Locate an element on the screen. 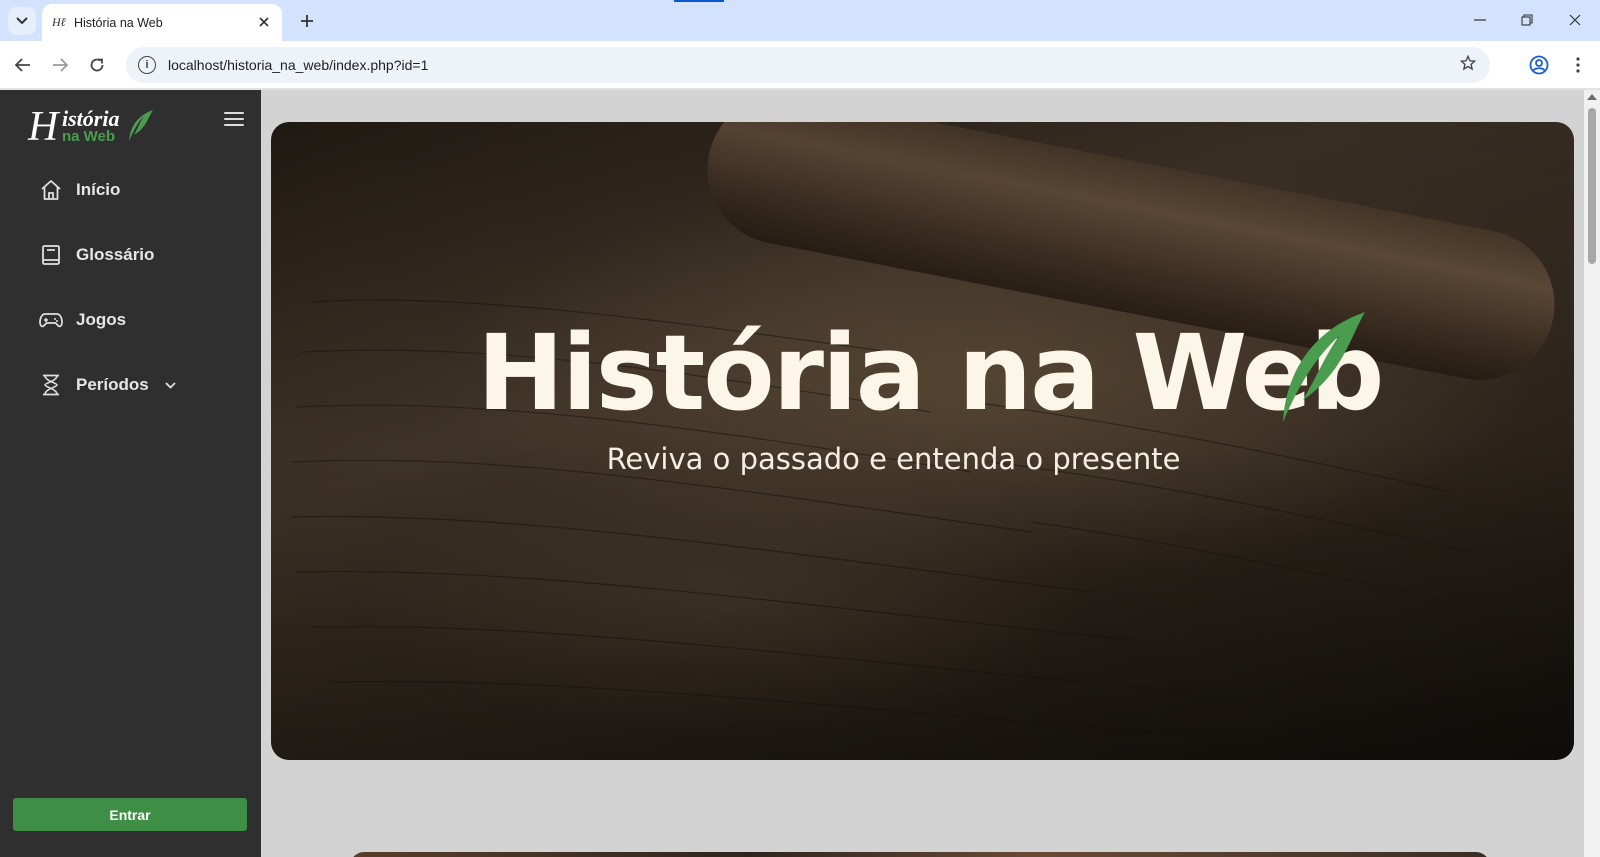 The image size is (1600, 857). book-icon is located at coordinates (51, 255).